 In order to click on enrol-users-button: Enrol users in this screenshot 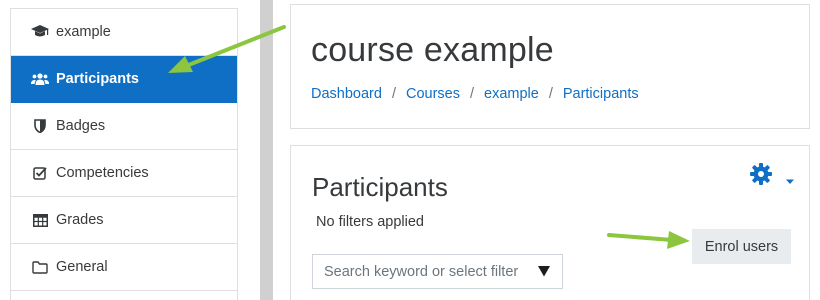, I will do `click(741, 246)`.